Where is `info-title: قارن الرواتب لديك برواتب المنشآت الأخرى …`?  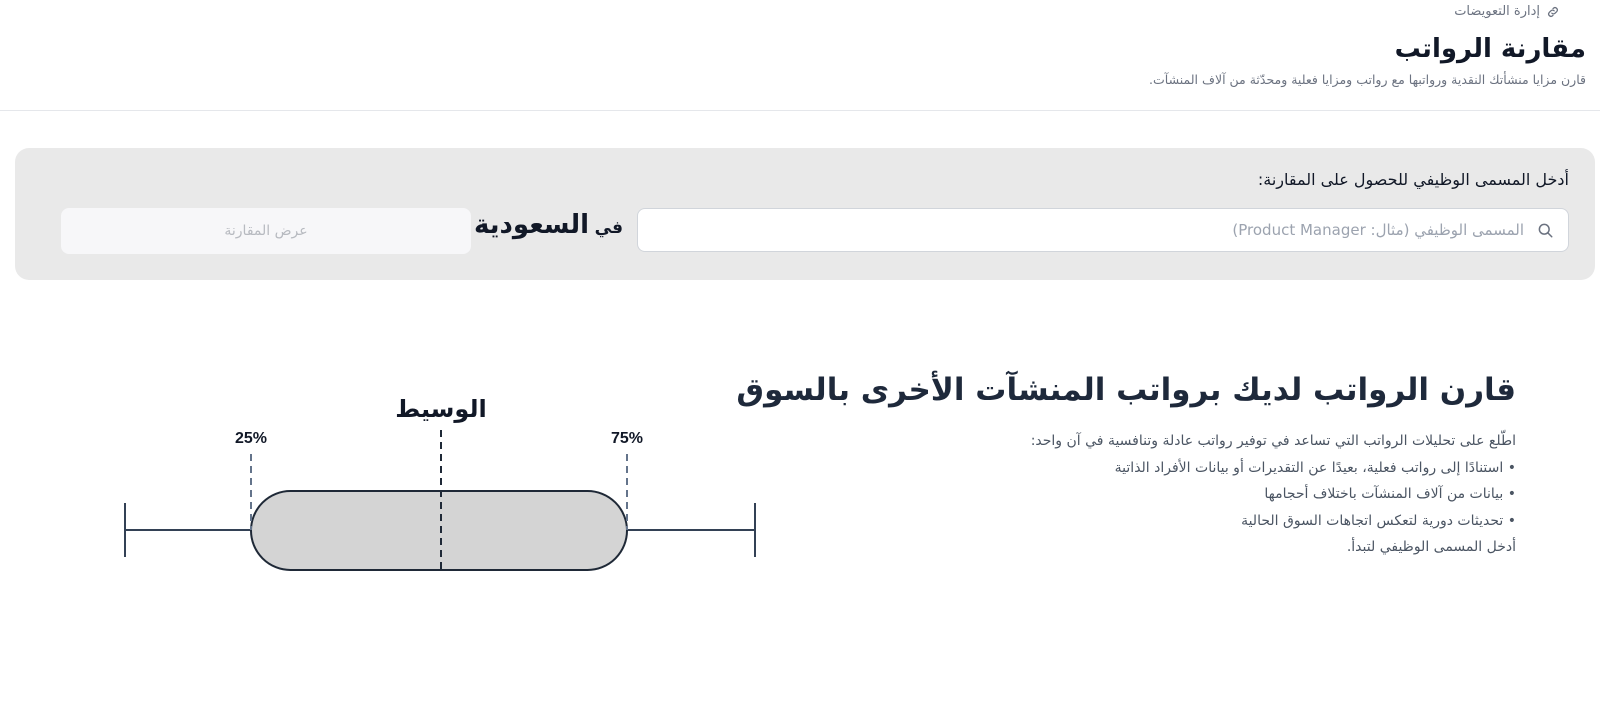 info-title: قارن الرواتب لديك برواتب المنشآت الأخرى … is located at coordinates (1126, 390).